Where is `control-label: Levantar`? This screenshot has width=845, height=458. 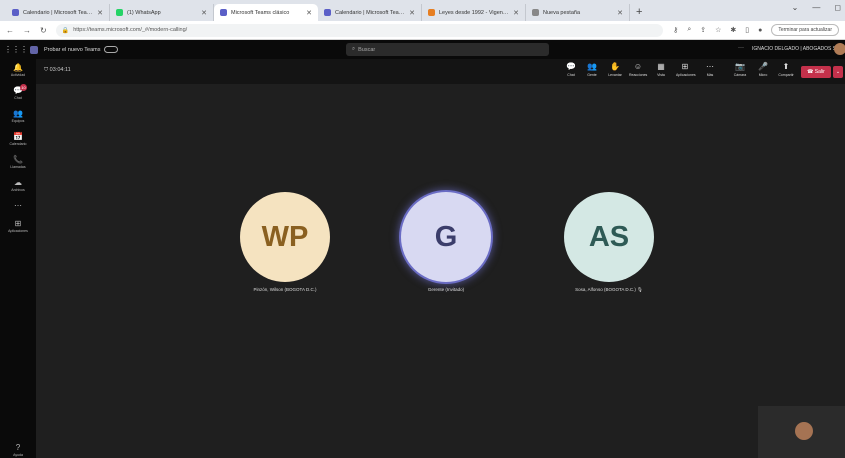
control-label: Levantar is located at coordinates (615, 75).